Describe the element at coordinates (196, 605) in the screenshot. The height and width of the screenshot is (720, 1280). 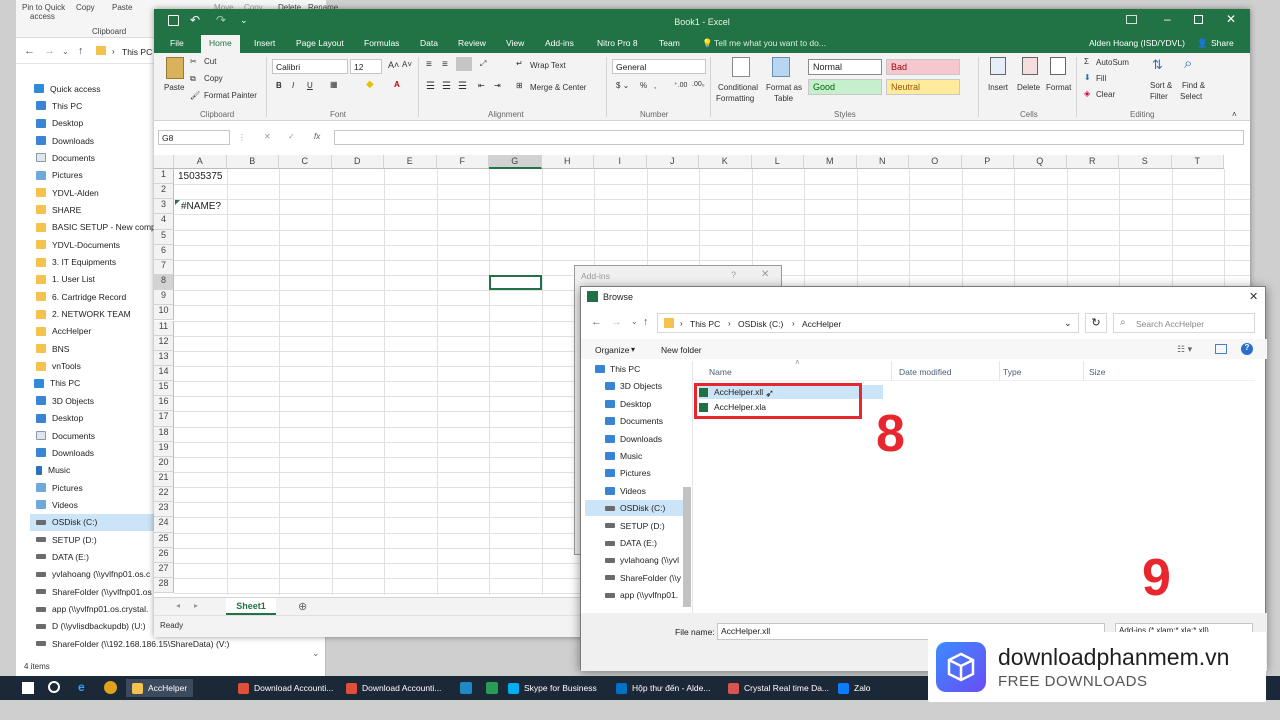
I see `next-sheet-icon: ▸` at that location.